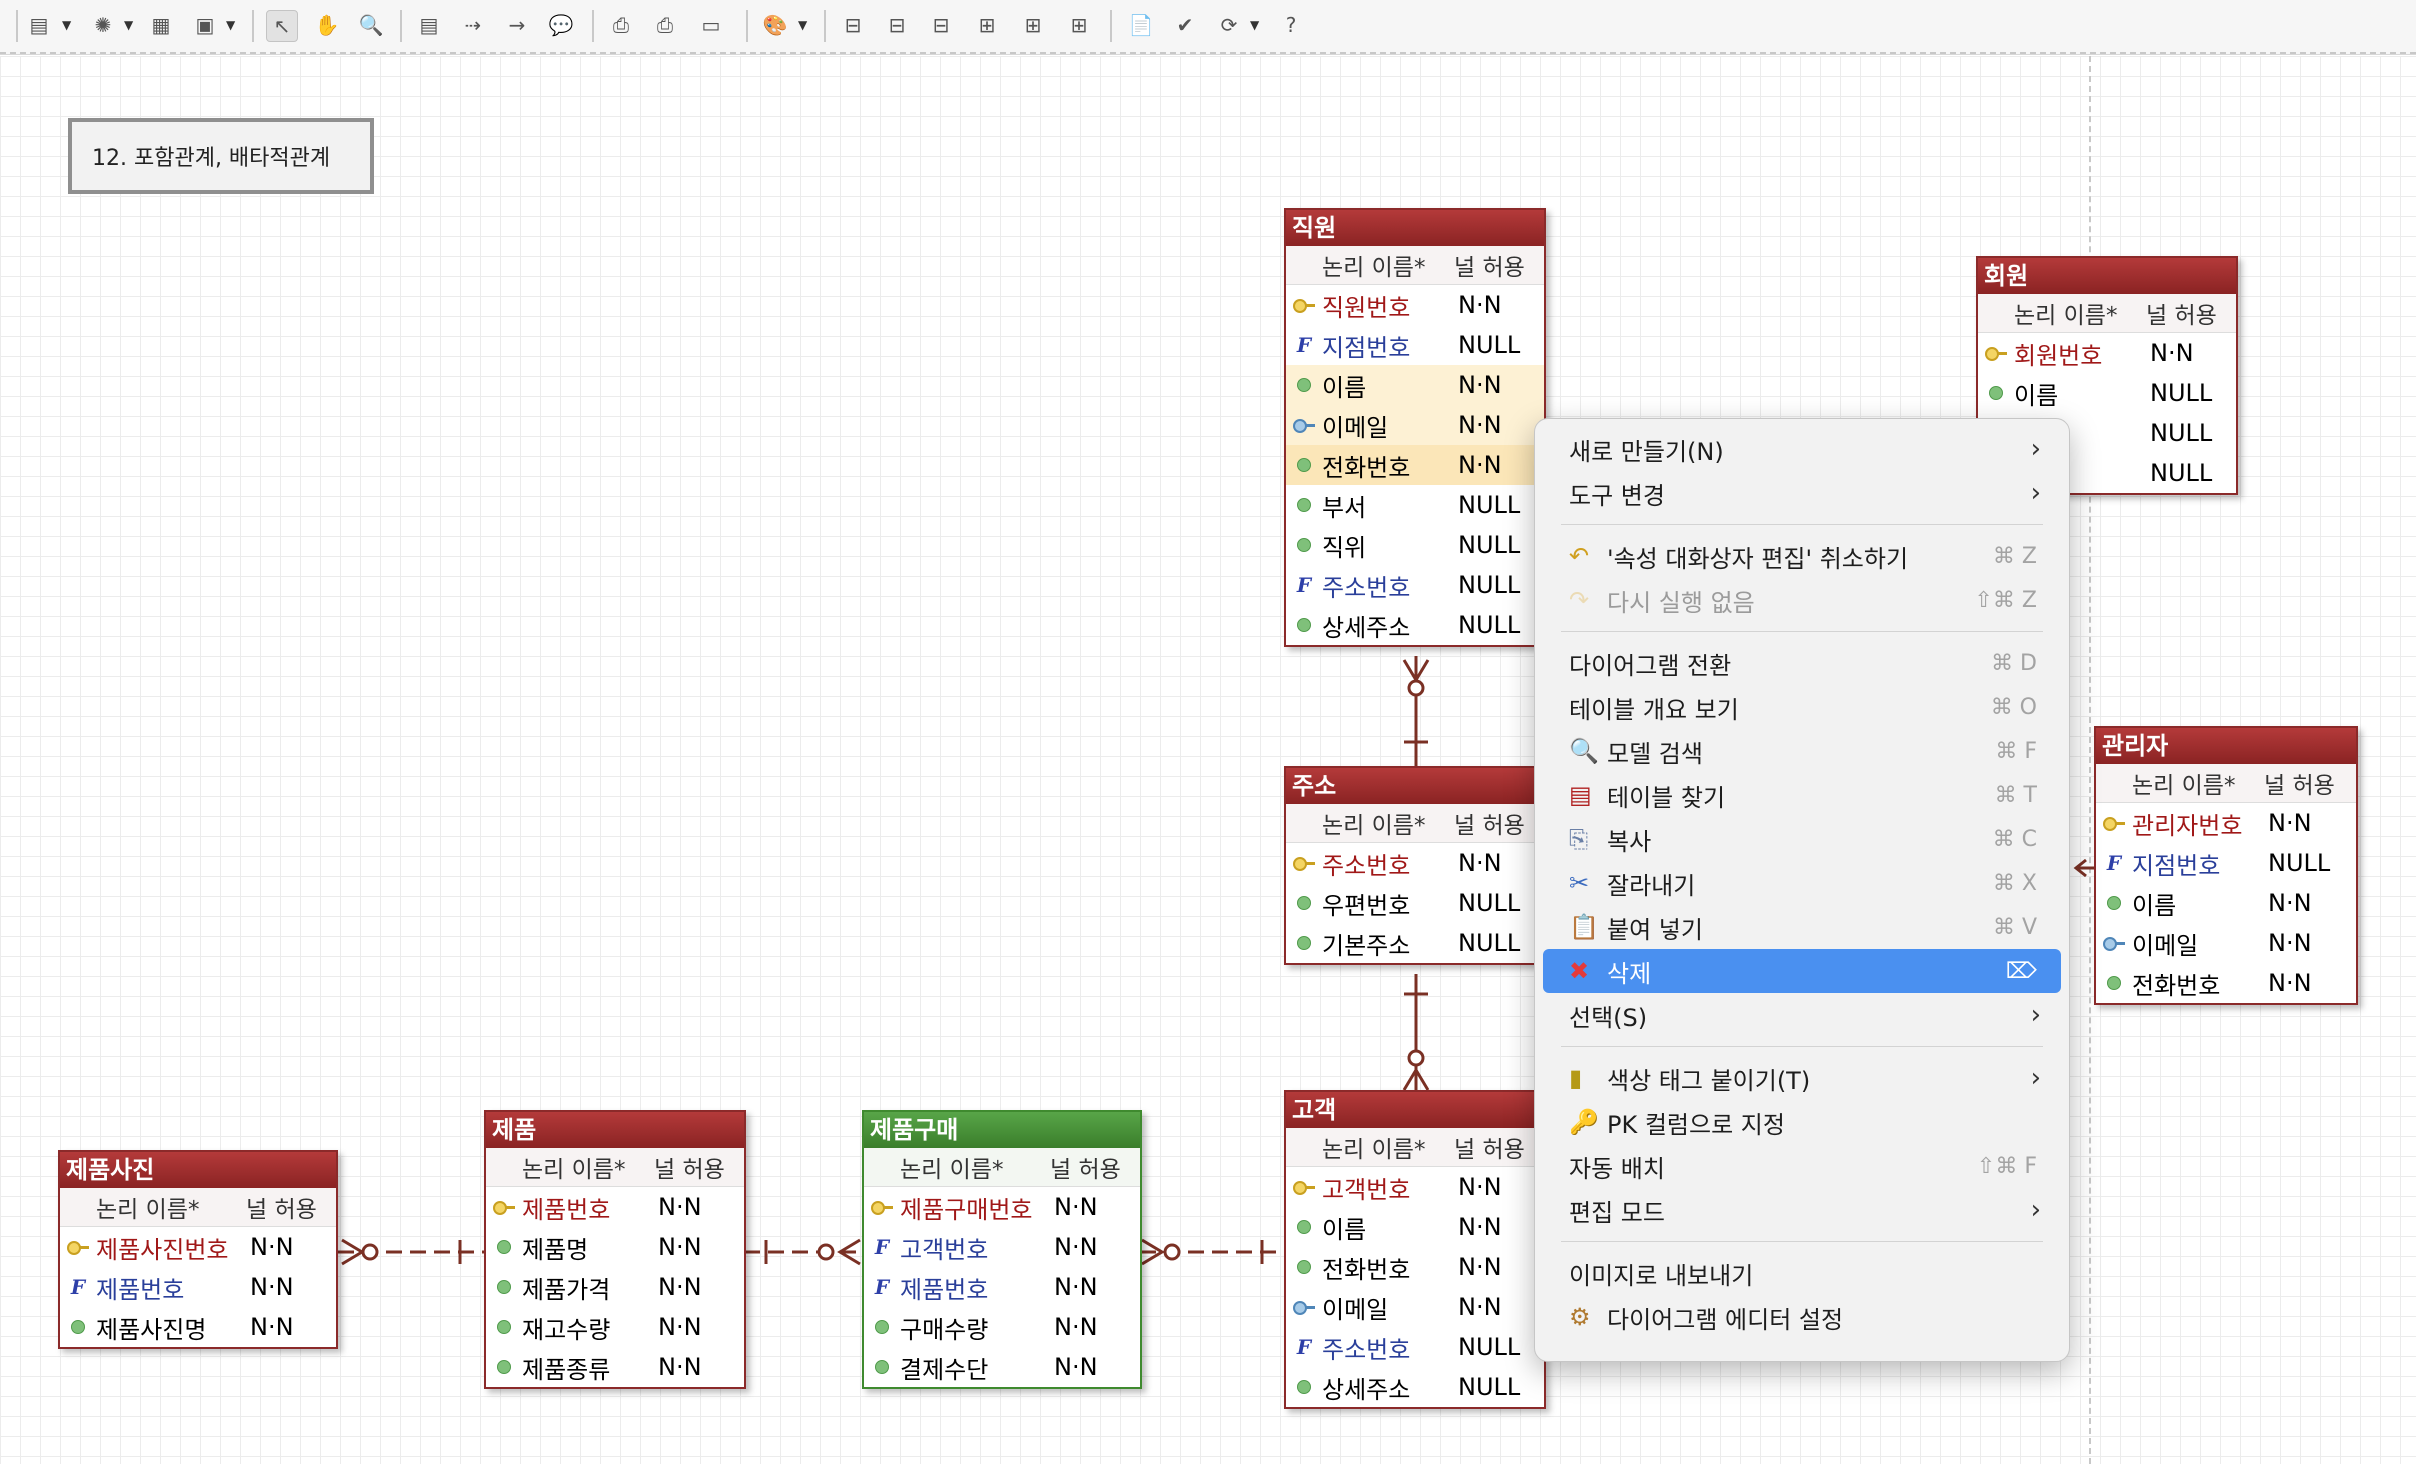 This screenshot has height=1464, width=2416. What do you see at coordinates (1002, 1207) in the screenshot?
I see `column-row: 제품구매번호 N·N` at bounding box center [1002, 1207].